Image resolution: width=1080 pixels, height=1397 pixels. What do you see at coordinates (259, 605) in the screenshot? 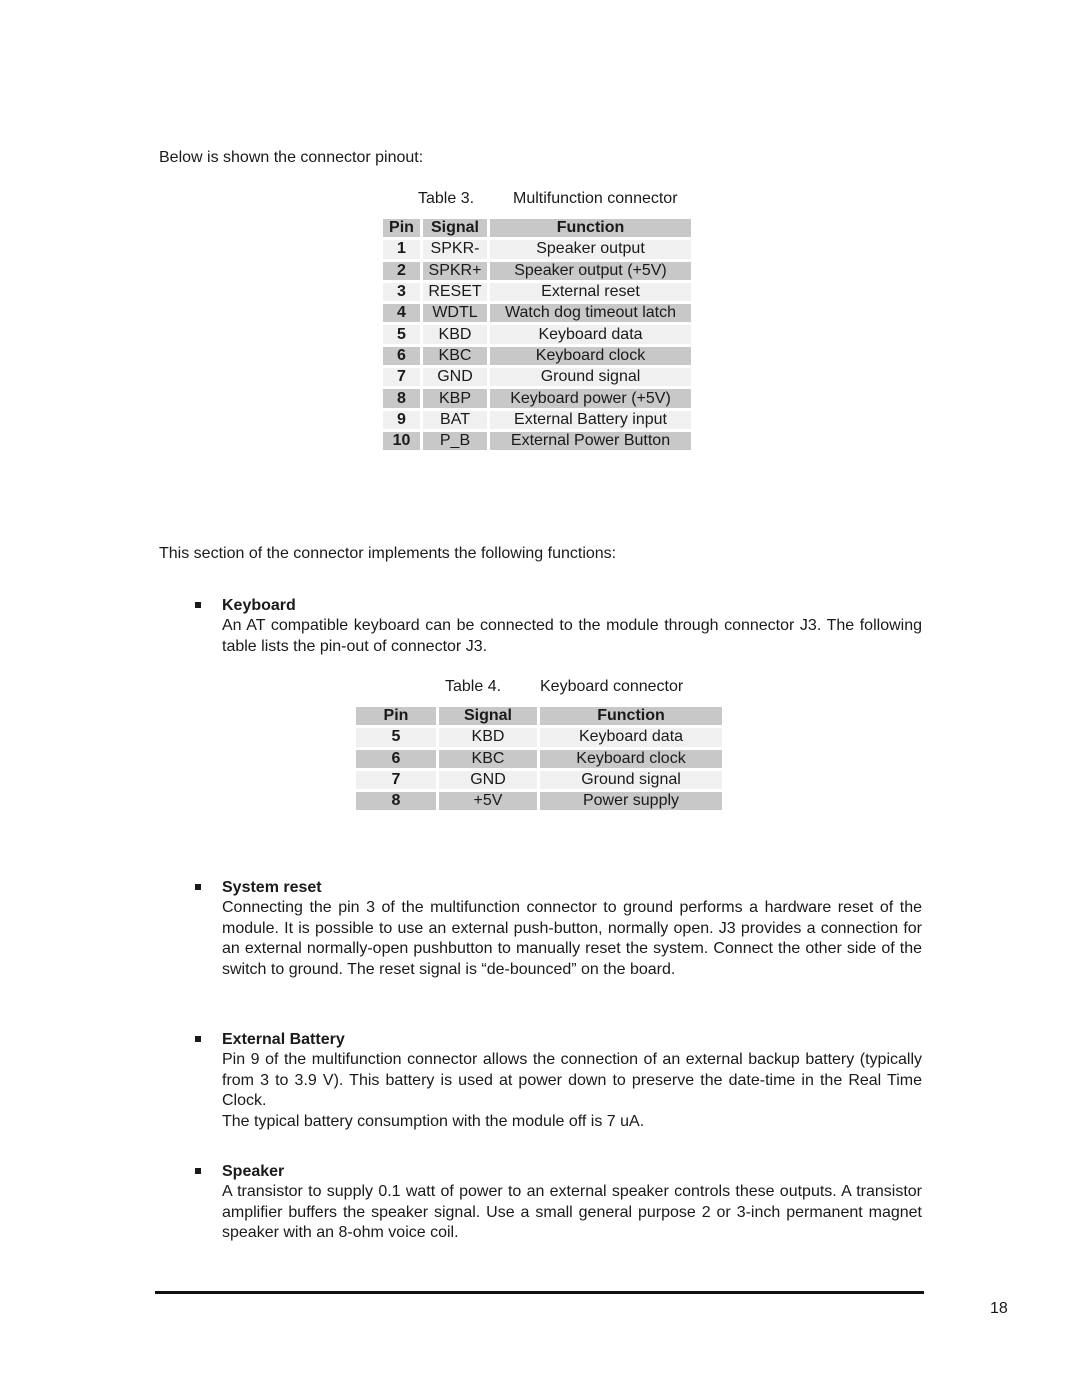
I see `section-heading: Keyboard` at bounding box center [259, 605].